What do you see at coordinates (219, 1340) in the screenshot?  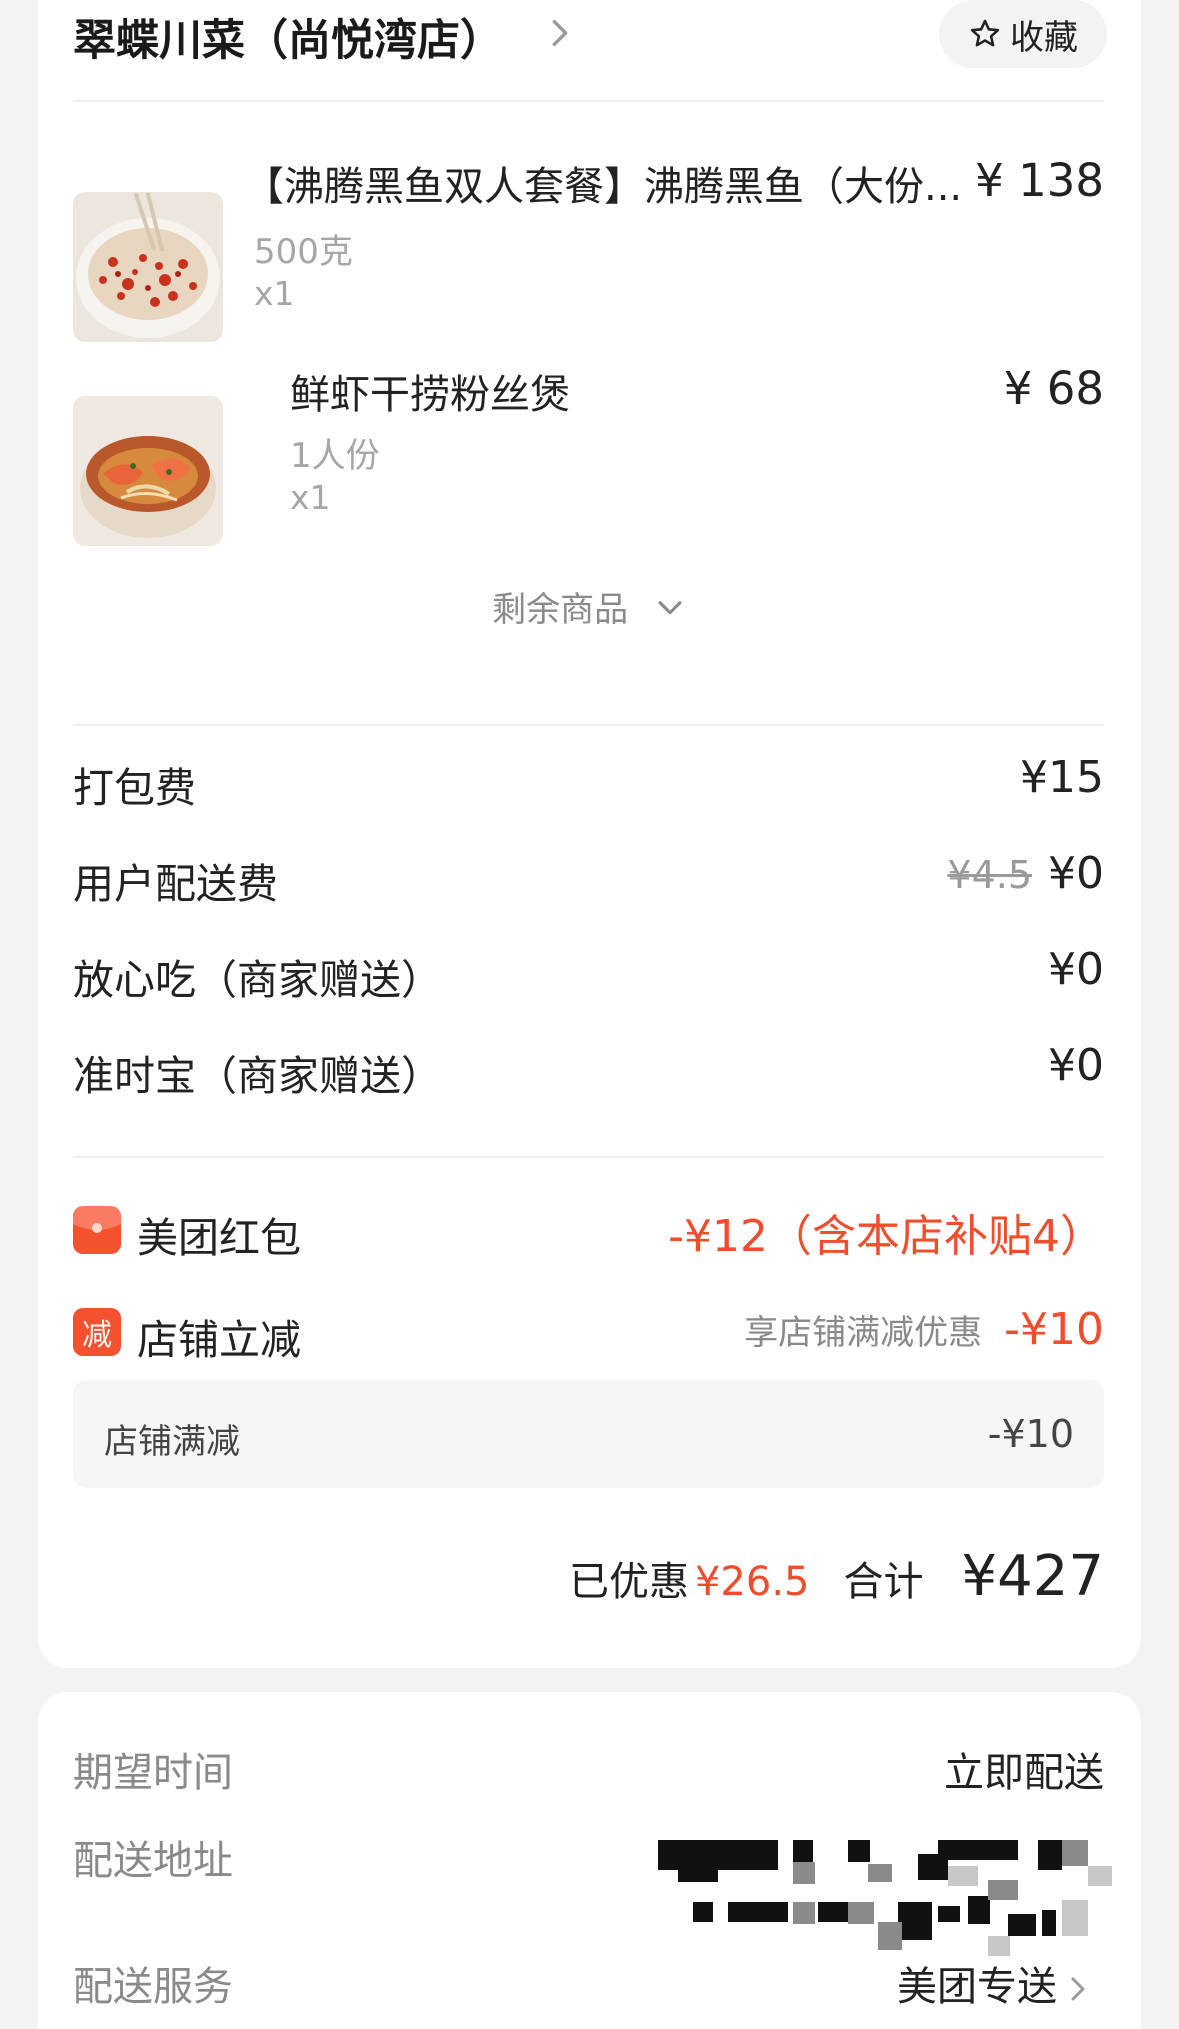 I see `shop-discount-label: 店铺立减` at bounding box center [219, 1340].